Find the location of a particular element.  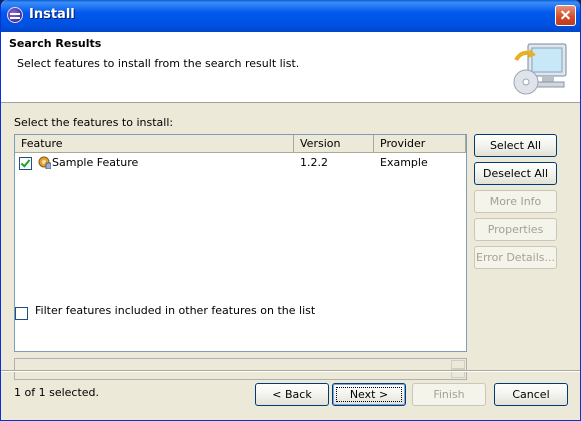

select-all-button: Select All is located at coordinates (515, 145).